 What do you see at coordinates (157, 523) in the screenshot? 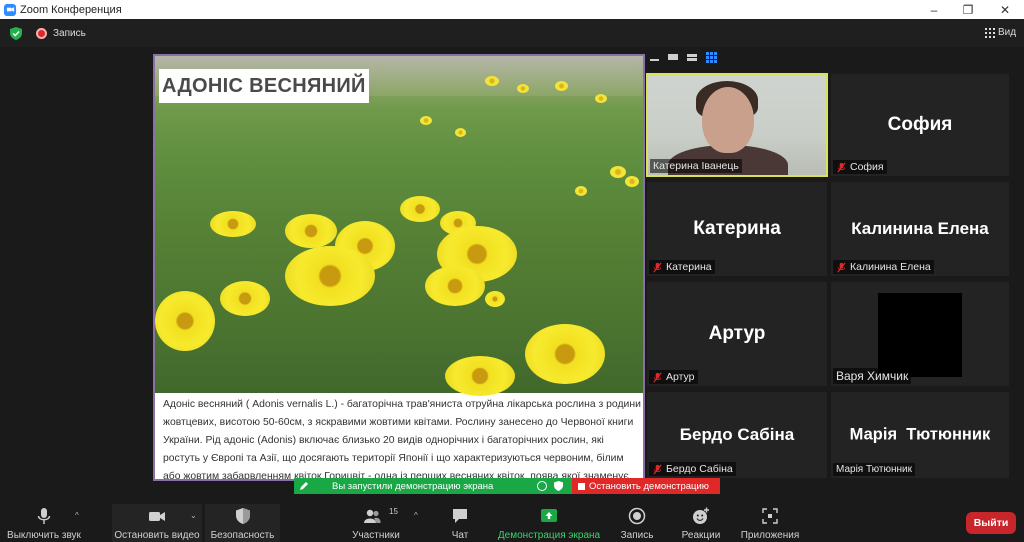
I see `stop-video-button: Остановить видео` at bounding box center [157, 523].